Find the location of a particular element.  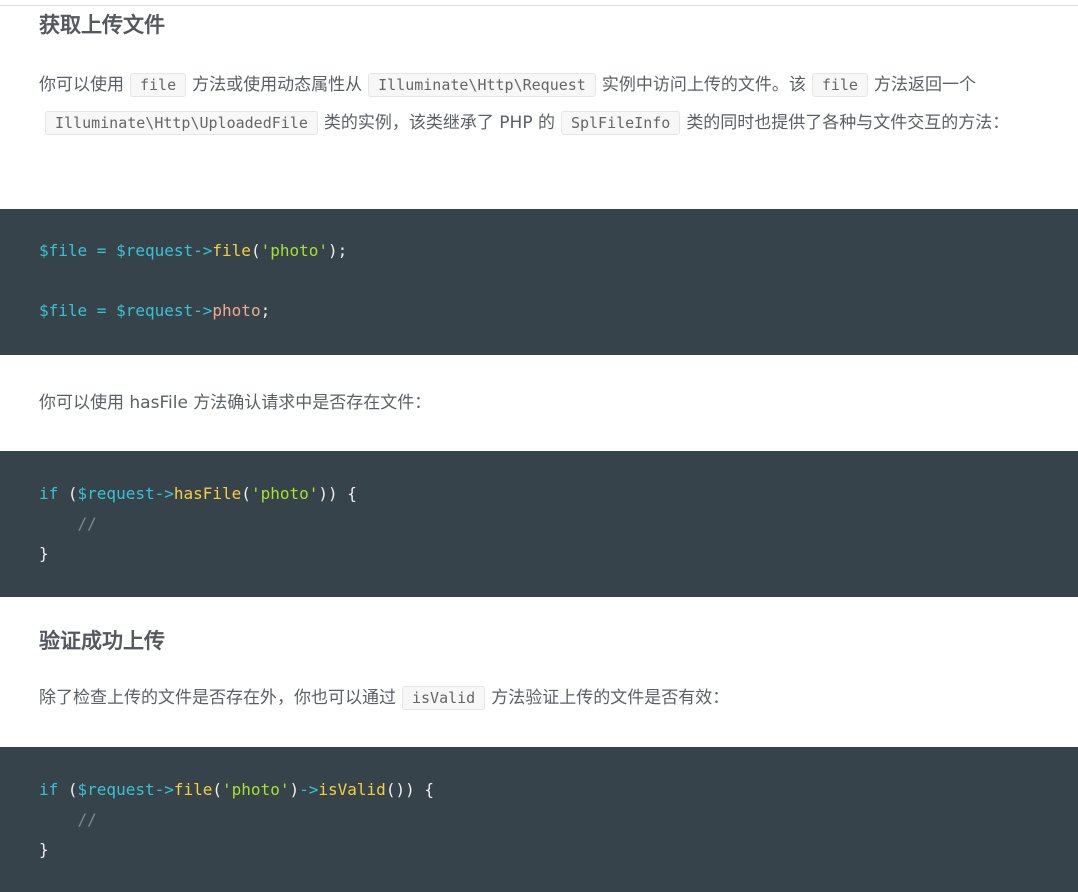

text: 类的同时也提供了各种与文件交互的方法： is located at coordinates (848, 123).